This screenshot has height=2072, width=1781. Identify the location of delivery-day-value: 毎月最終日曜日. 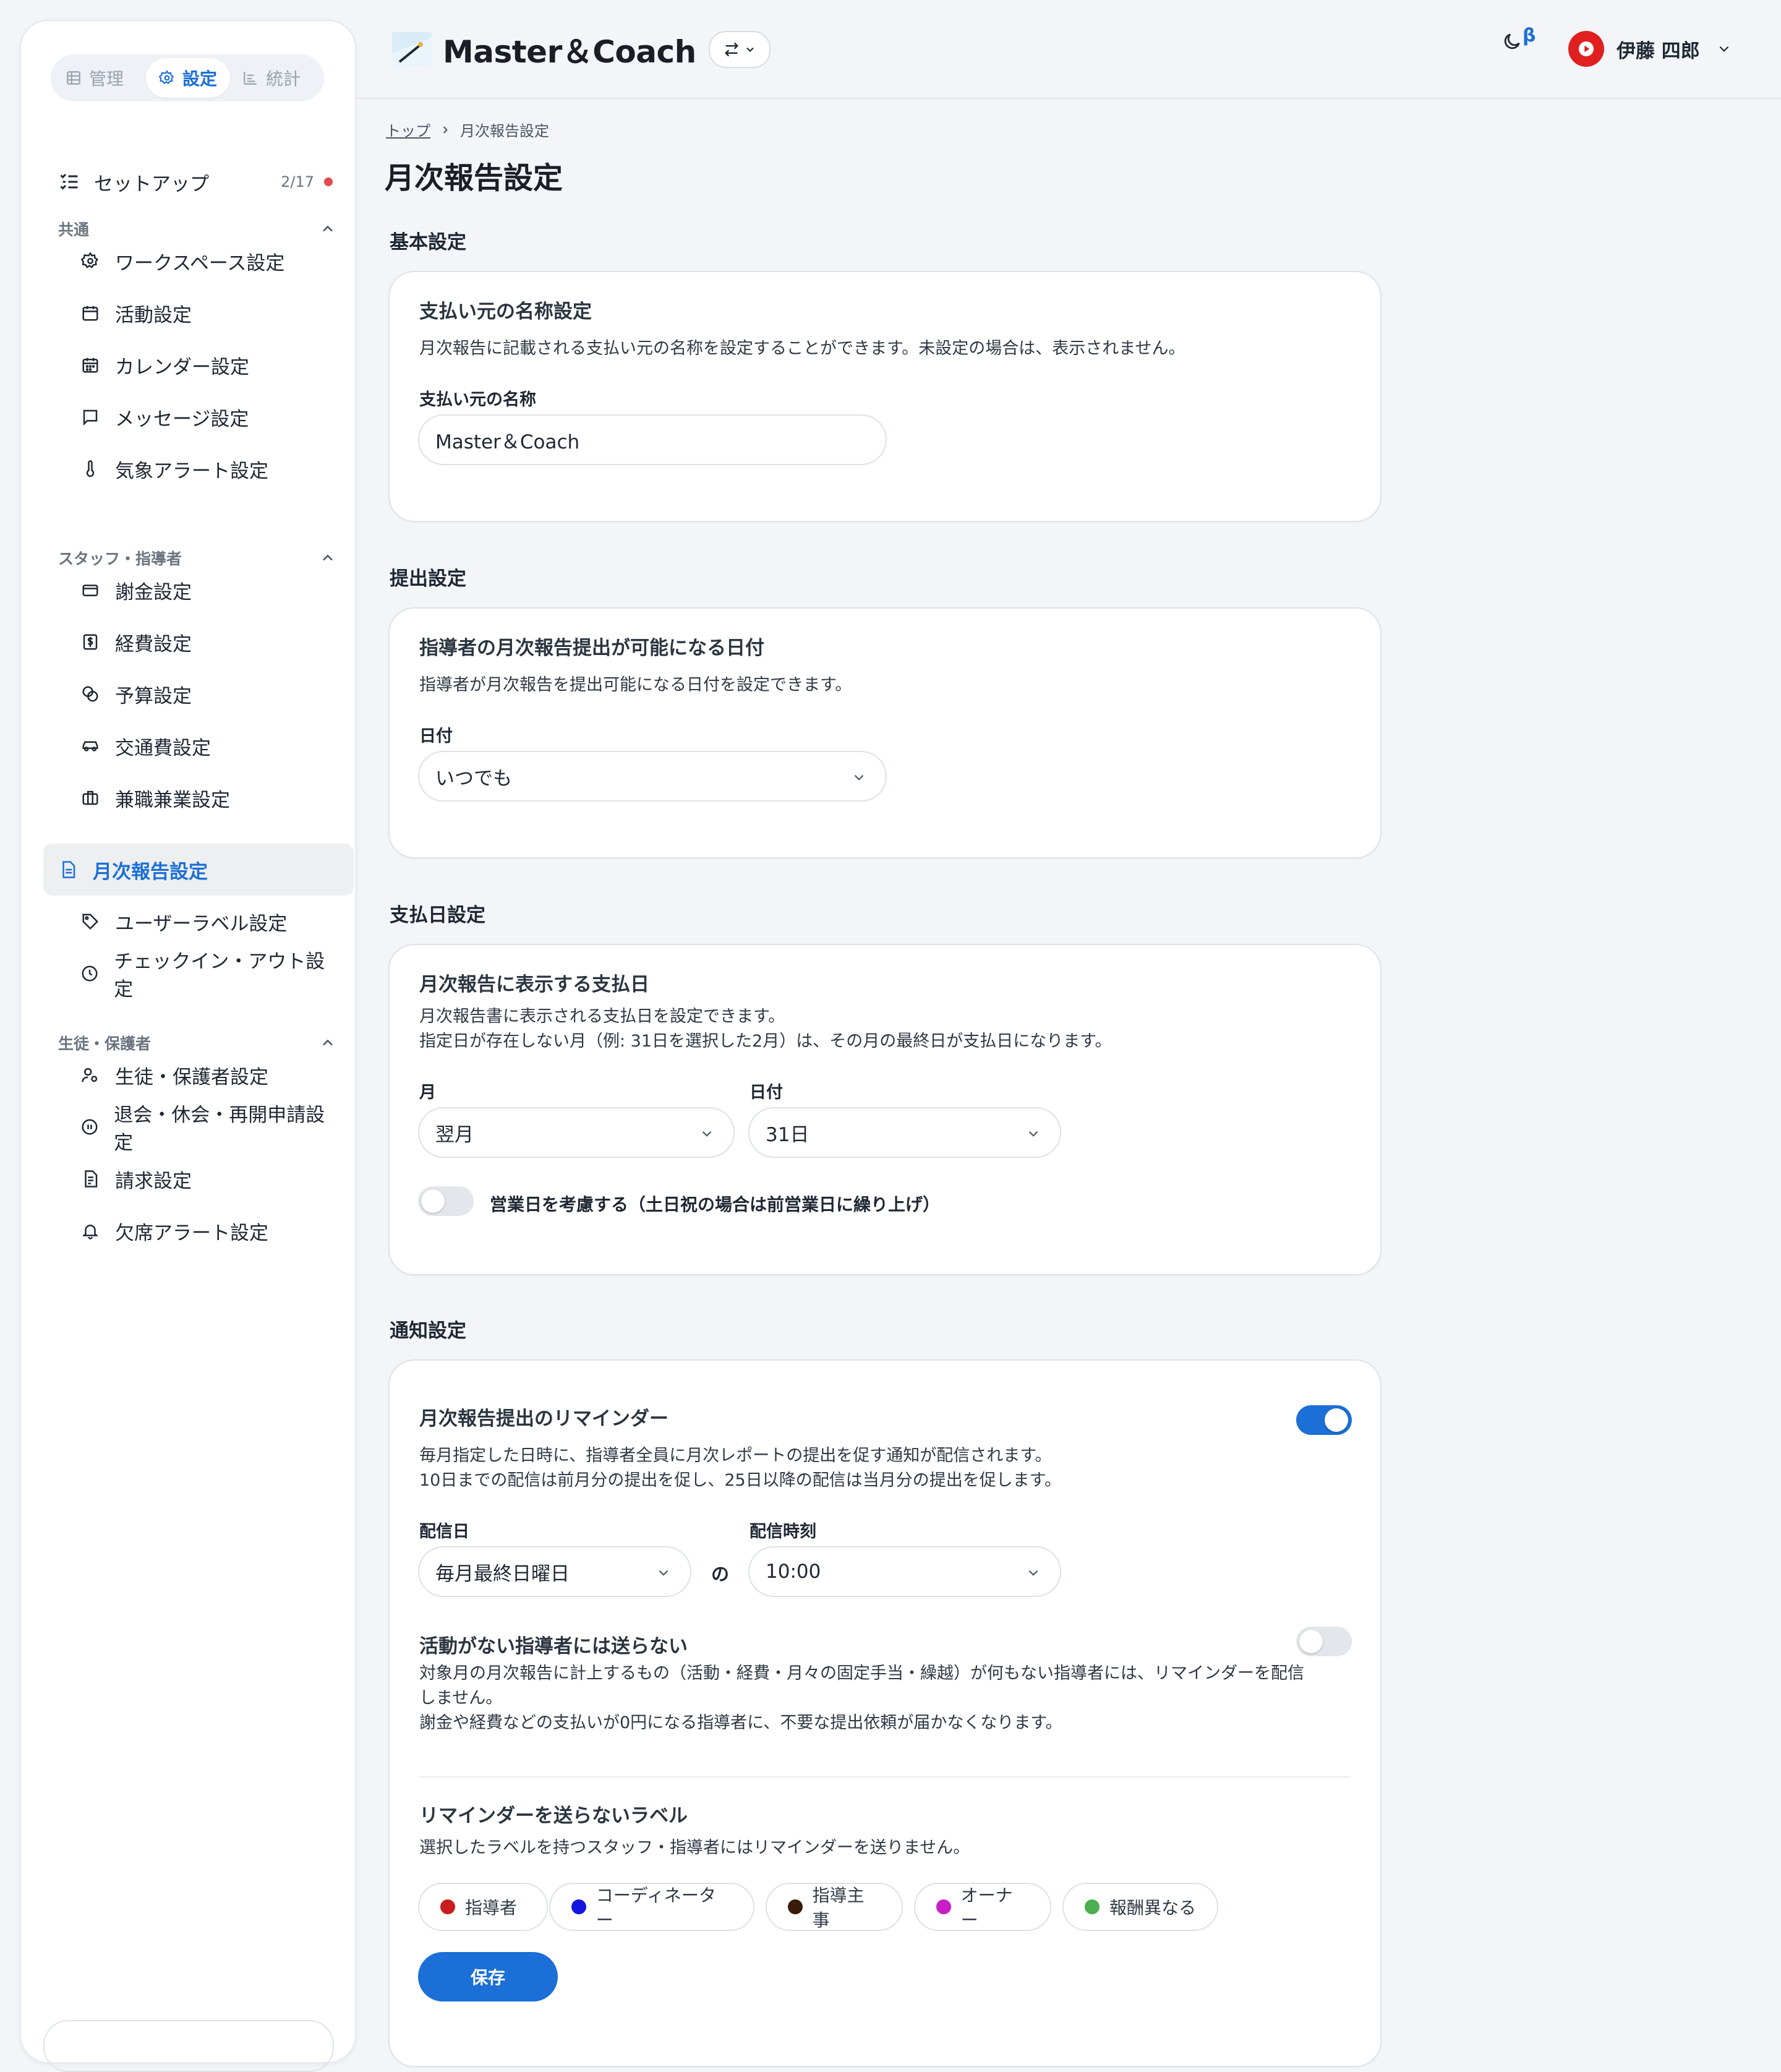
(502, 1574).